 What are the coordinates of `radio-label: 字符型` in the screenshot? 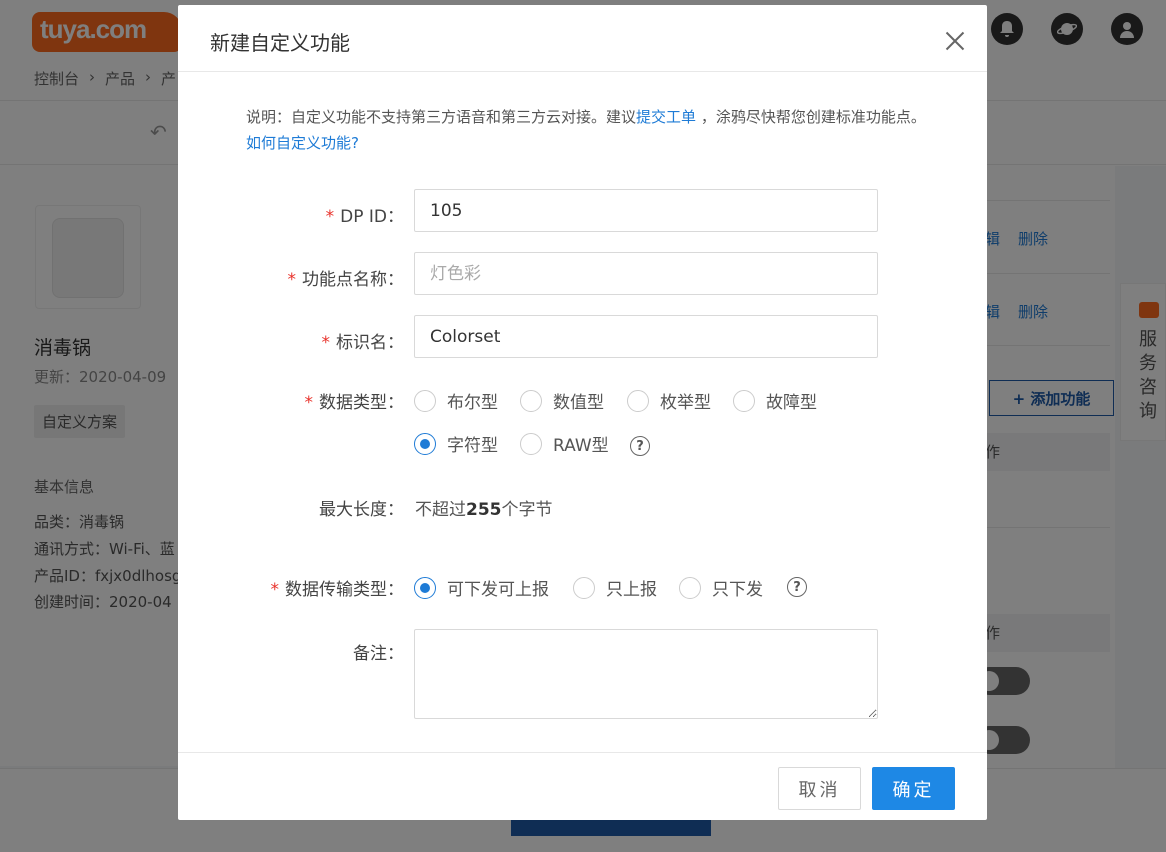 It's located at (472, 446).